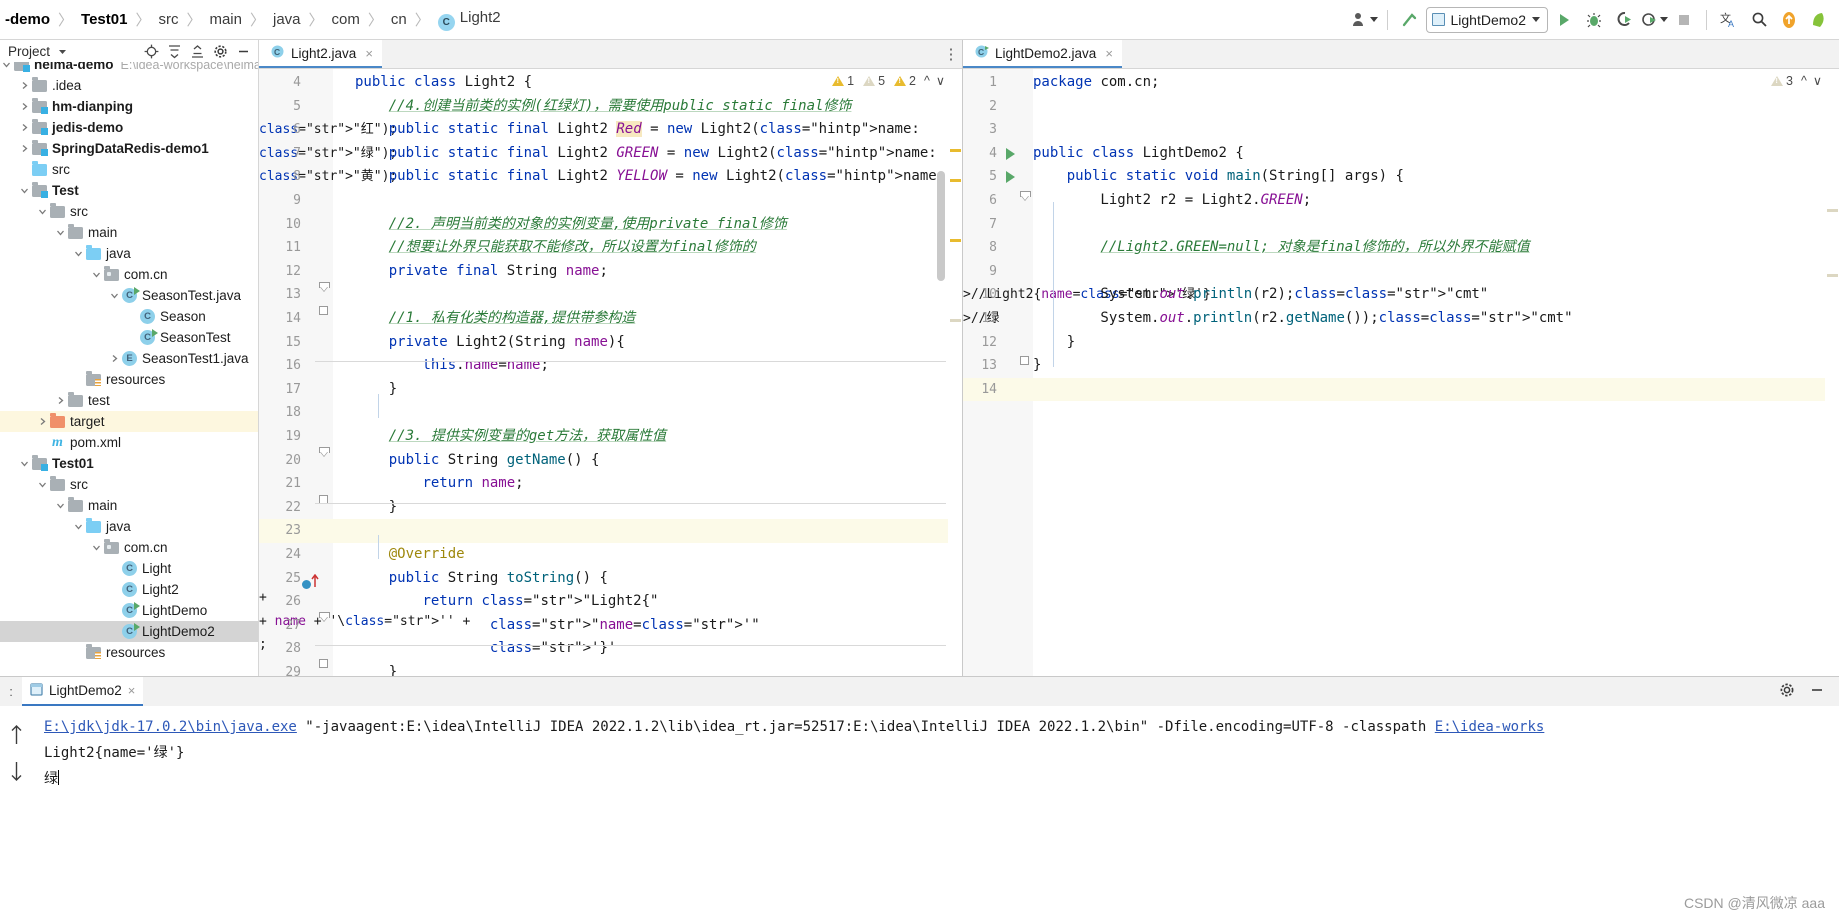 The image size is (1839, 919). I want to click on code-line: 3, so click(1401, 130).